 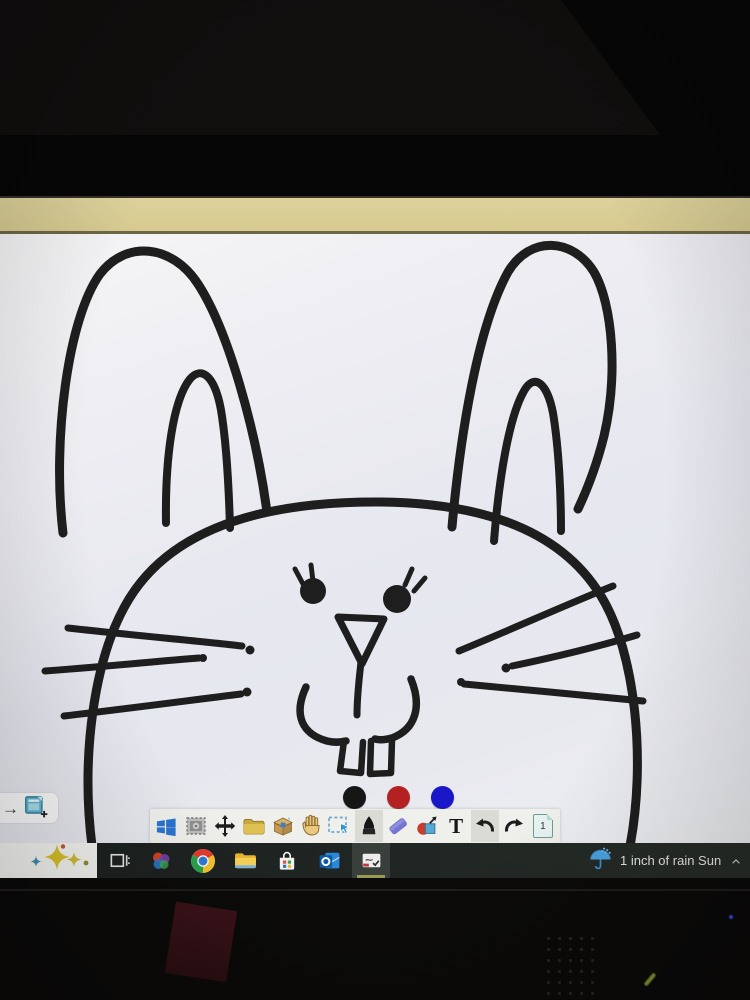 I want to click on sparkle-stickers, so click(x=48, y=861).